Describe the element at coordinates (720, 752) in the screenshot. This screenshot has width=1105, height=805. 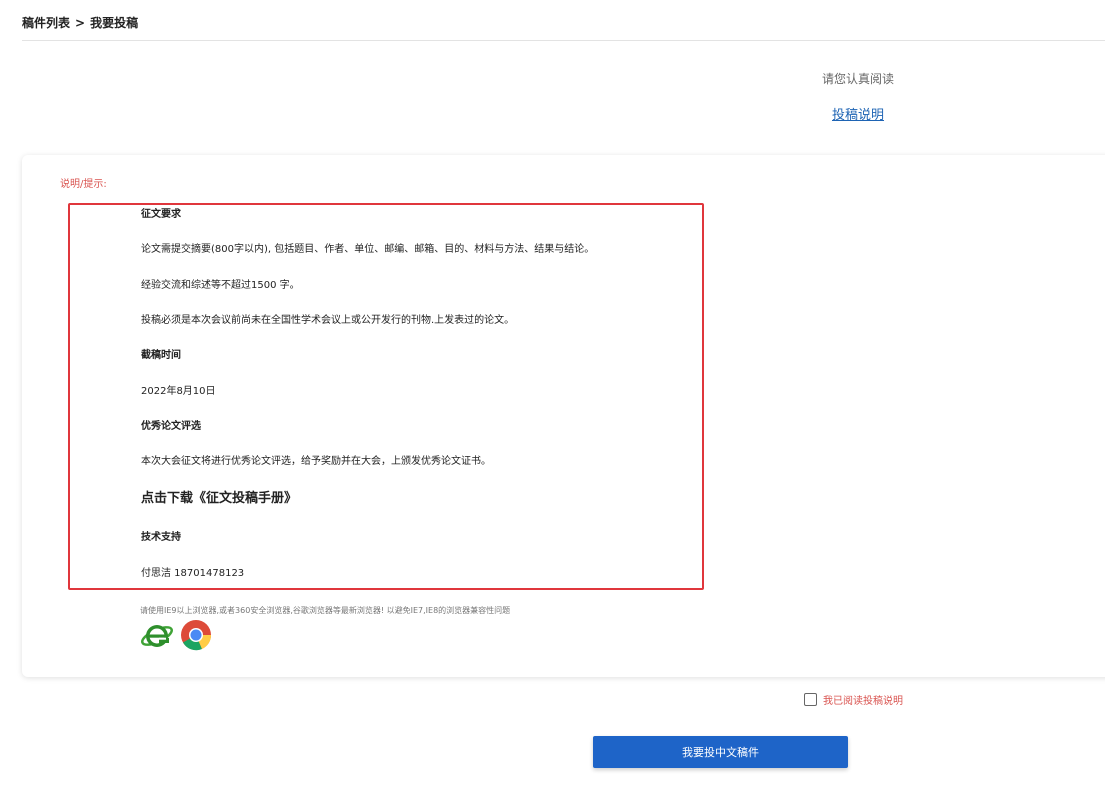
I see `submit-chinese-manuscript-button: 我要投中文稿件` at that location.